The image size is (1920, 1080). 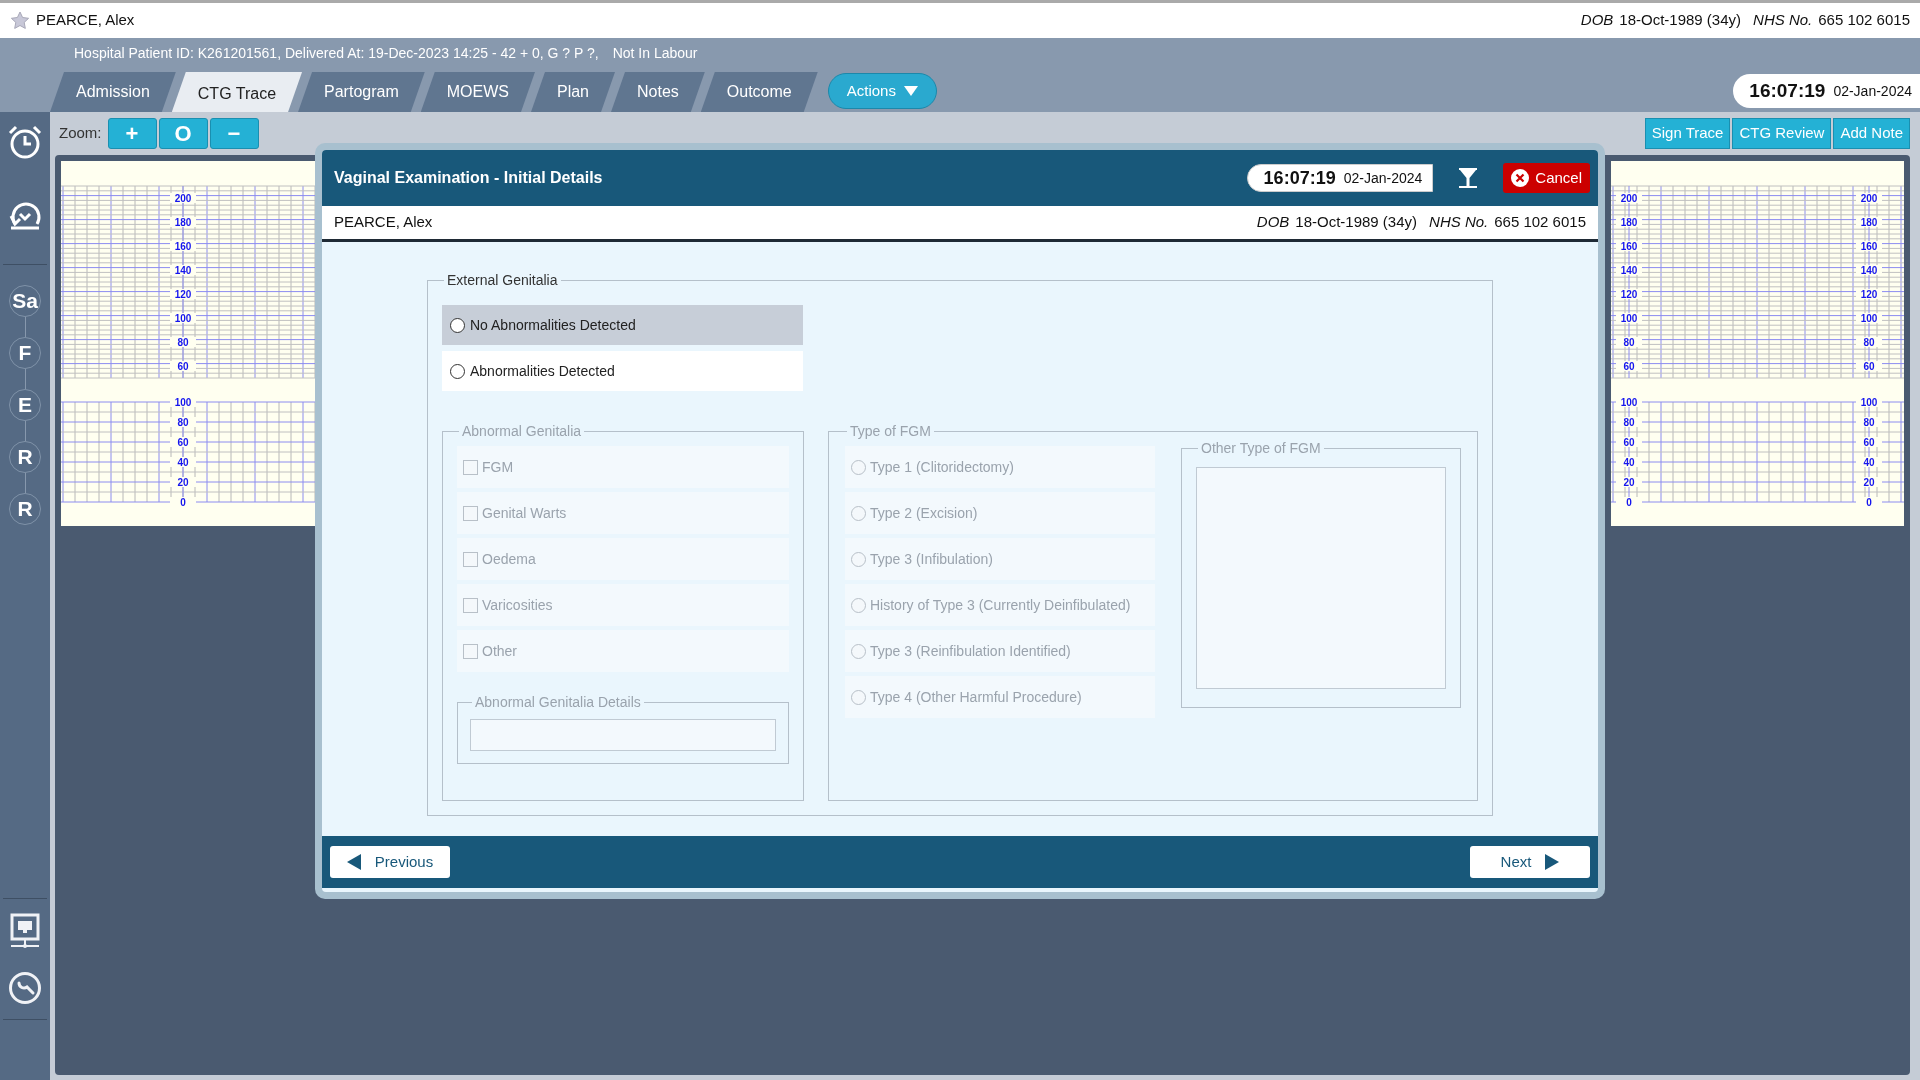 What do you see at coordinates (1520, 178) in the screenshot?
I see `close-icon` at bounding box center [1520, 178].